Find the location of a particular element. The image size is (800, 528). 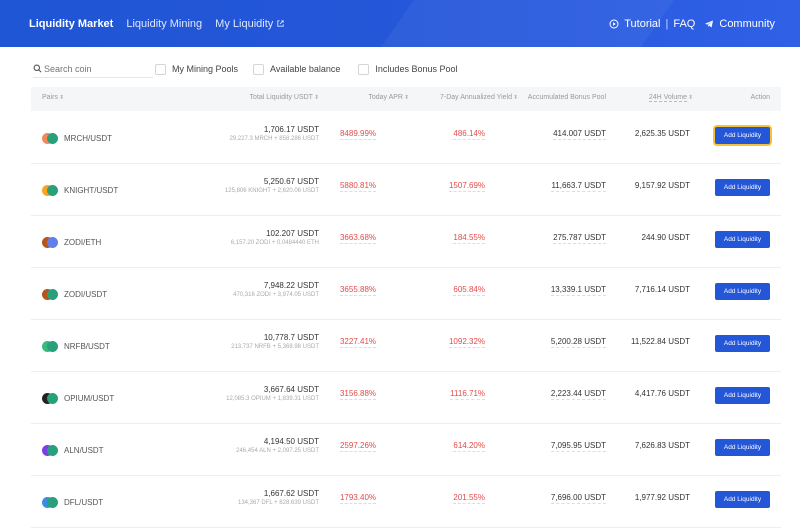

my-mining-pools-checkbox: My Mining Pools is located at coordinates (196, 69).